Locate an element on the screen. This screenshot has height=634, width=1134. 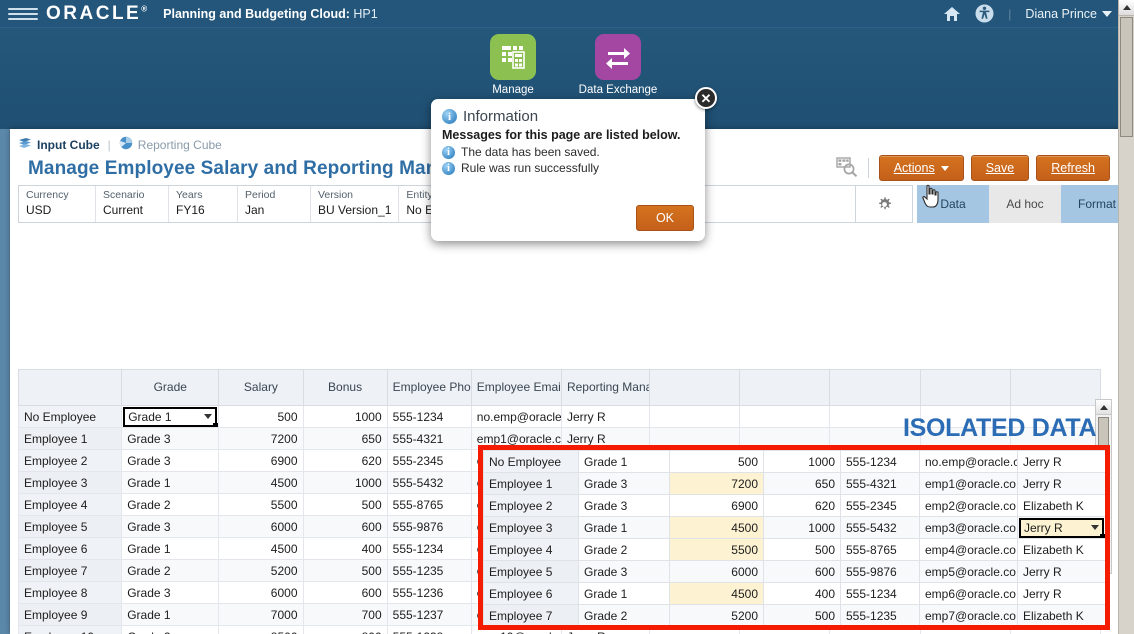
ok-button: OK is located at coordinates (664, 218).